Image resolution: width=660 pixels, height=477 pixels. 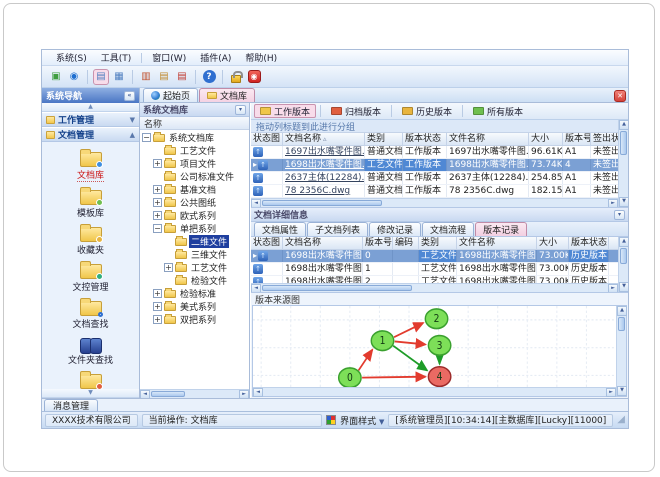 What do you see at coordinates (427, 111) in the screenshot?
I see `history-version-button: 历史版本` at bounding box center [427, 111].